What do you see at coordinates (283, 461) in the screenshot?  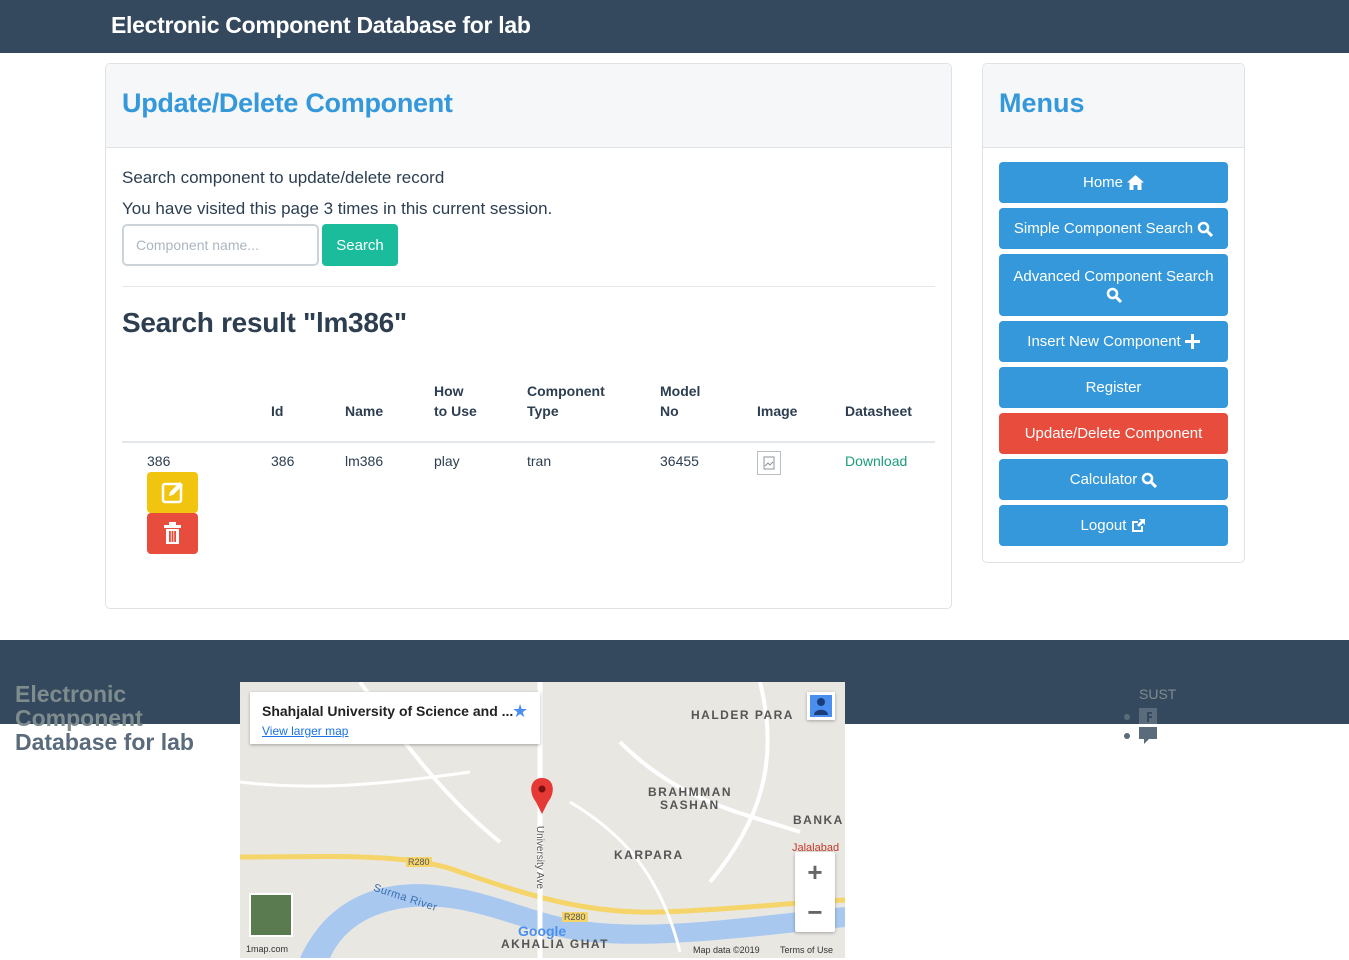 I see `cell-id: 386` at bounding box center [283, 461].